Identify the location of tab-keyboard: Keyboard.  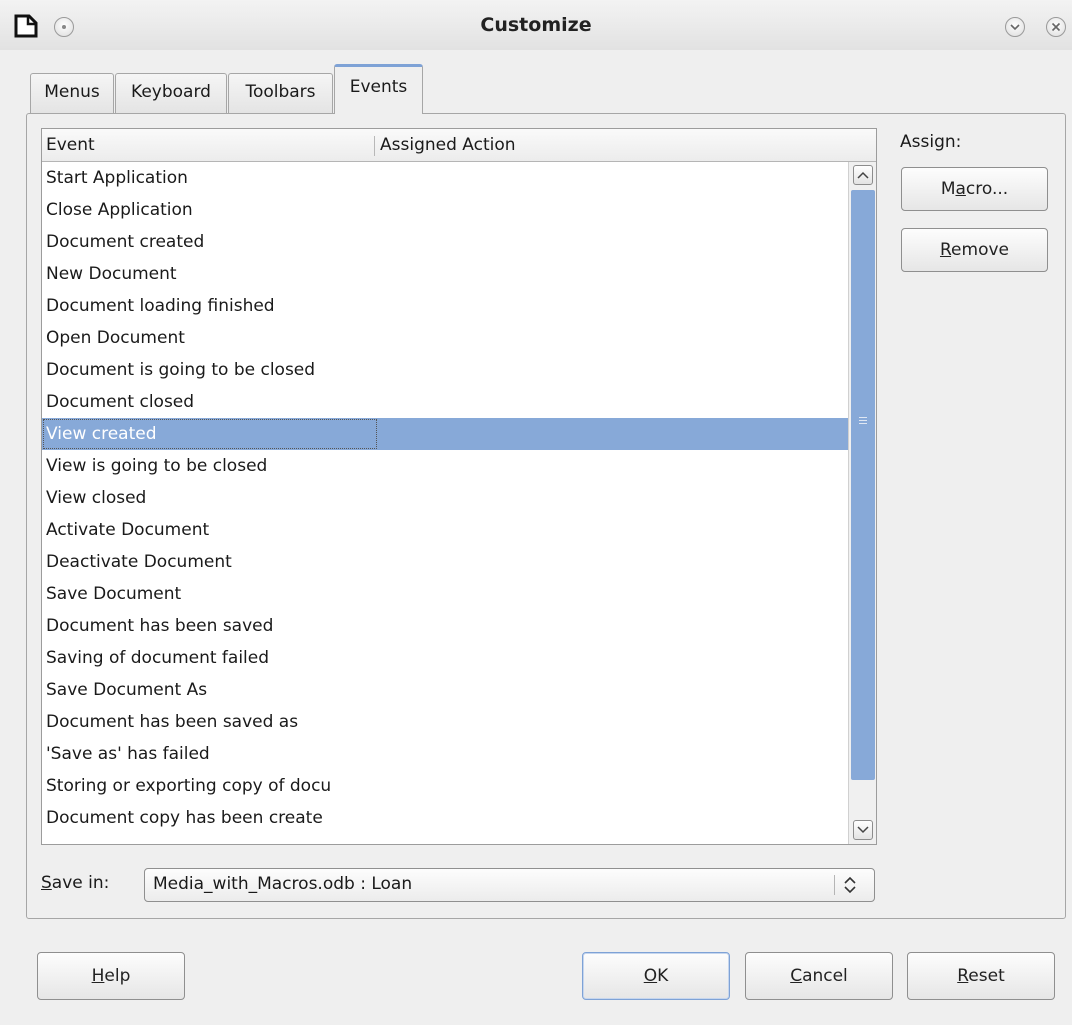
(171, 93).